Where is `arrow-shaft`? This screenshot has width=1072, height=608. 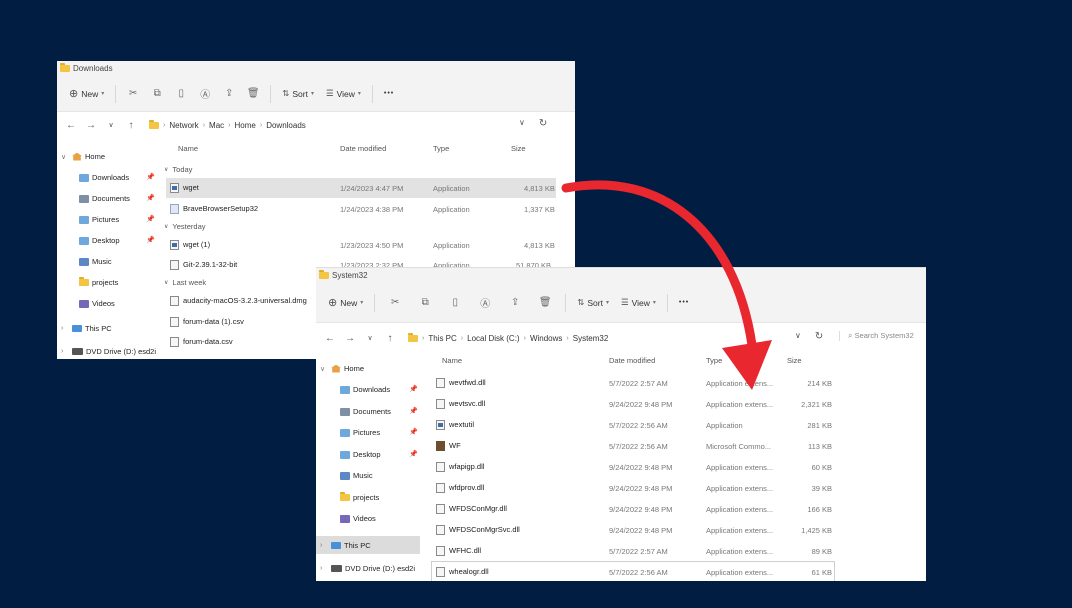 arrow-shaft is located at coordinates (659, 265).